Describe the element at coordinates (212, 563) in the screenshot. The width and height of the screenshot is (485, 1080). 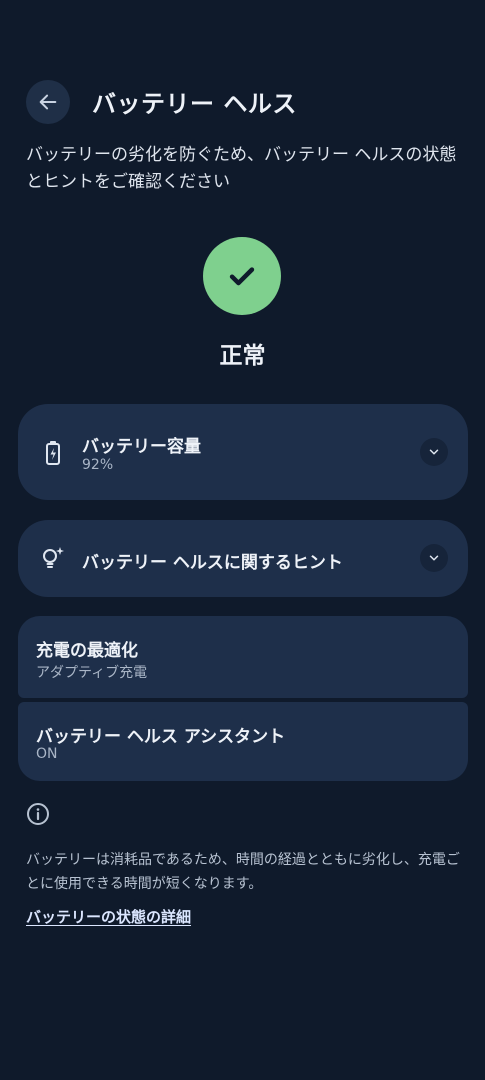
I see `battery-tips-title: バッテリー ヘルスに関するヒント` at that location.